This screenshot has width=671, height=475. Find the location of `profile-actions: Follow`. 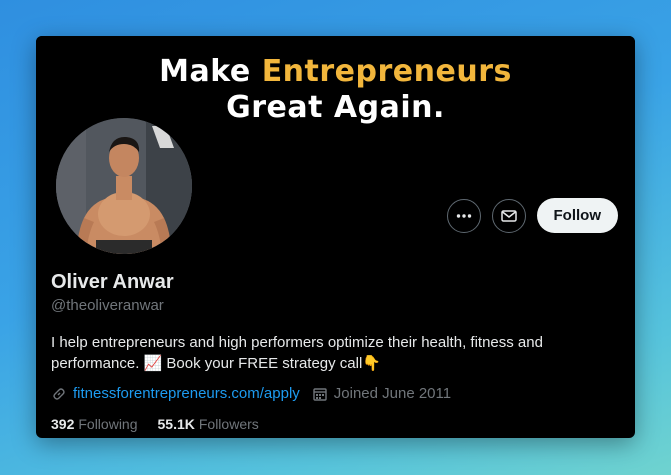

profile-actions: Follow is located at coordinates (532, 215).